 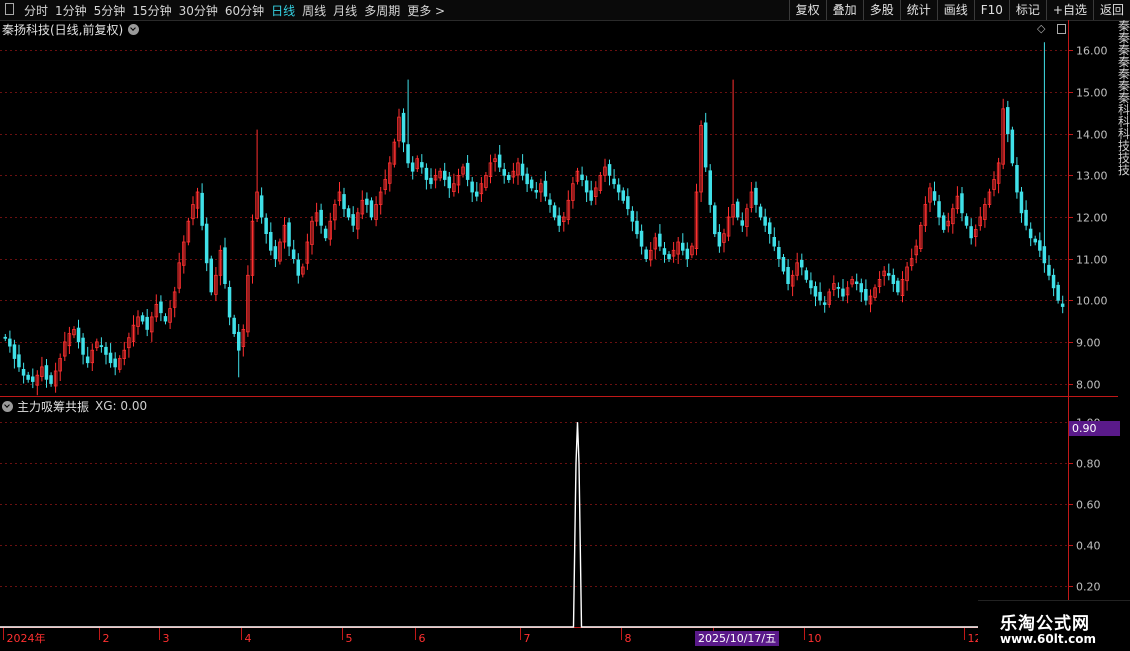 What do you see at coordinates (1094, 428) in the screenshot?
I see `indicator-highlight-value: 0.90` at bounding box center [1094, 428].